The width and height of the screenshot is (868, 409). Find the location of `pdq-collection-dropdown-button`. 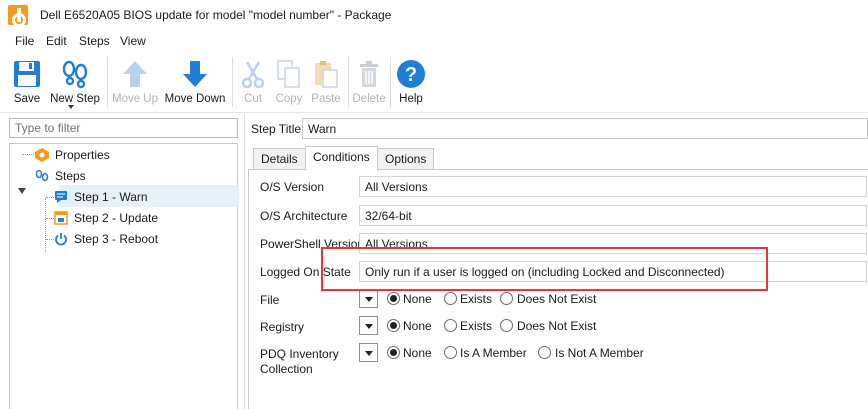

pdq-collection-dropdown-button is located at coordinates (368, 352).